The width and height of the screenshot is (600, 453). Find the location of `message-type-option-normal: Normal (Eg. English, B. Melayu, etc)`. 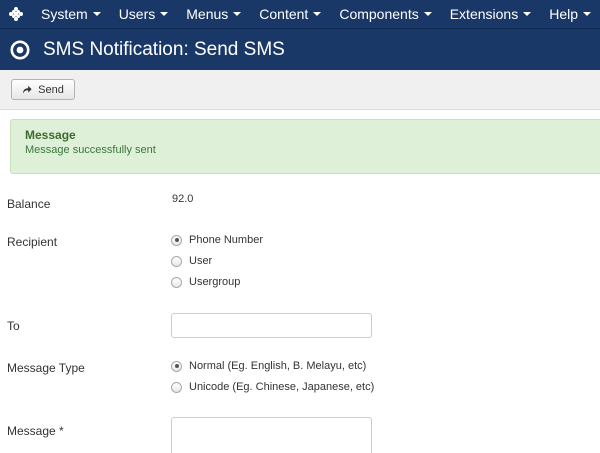

message-type-option-normal: Normal (Eg. English, B. Melayu, etc) is located at coordinates (268, 366).